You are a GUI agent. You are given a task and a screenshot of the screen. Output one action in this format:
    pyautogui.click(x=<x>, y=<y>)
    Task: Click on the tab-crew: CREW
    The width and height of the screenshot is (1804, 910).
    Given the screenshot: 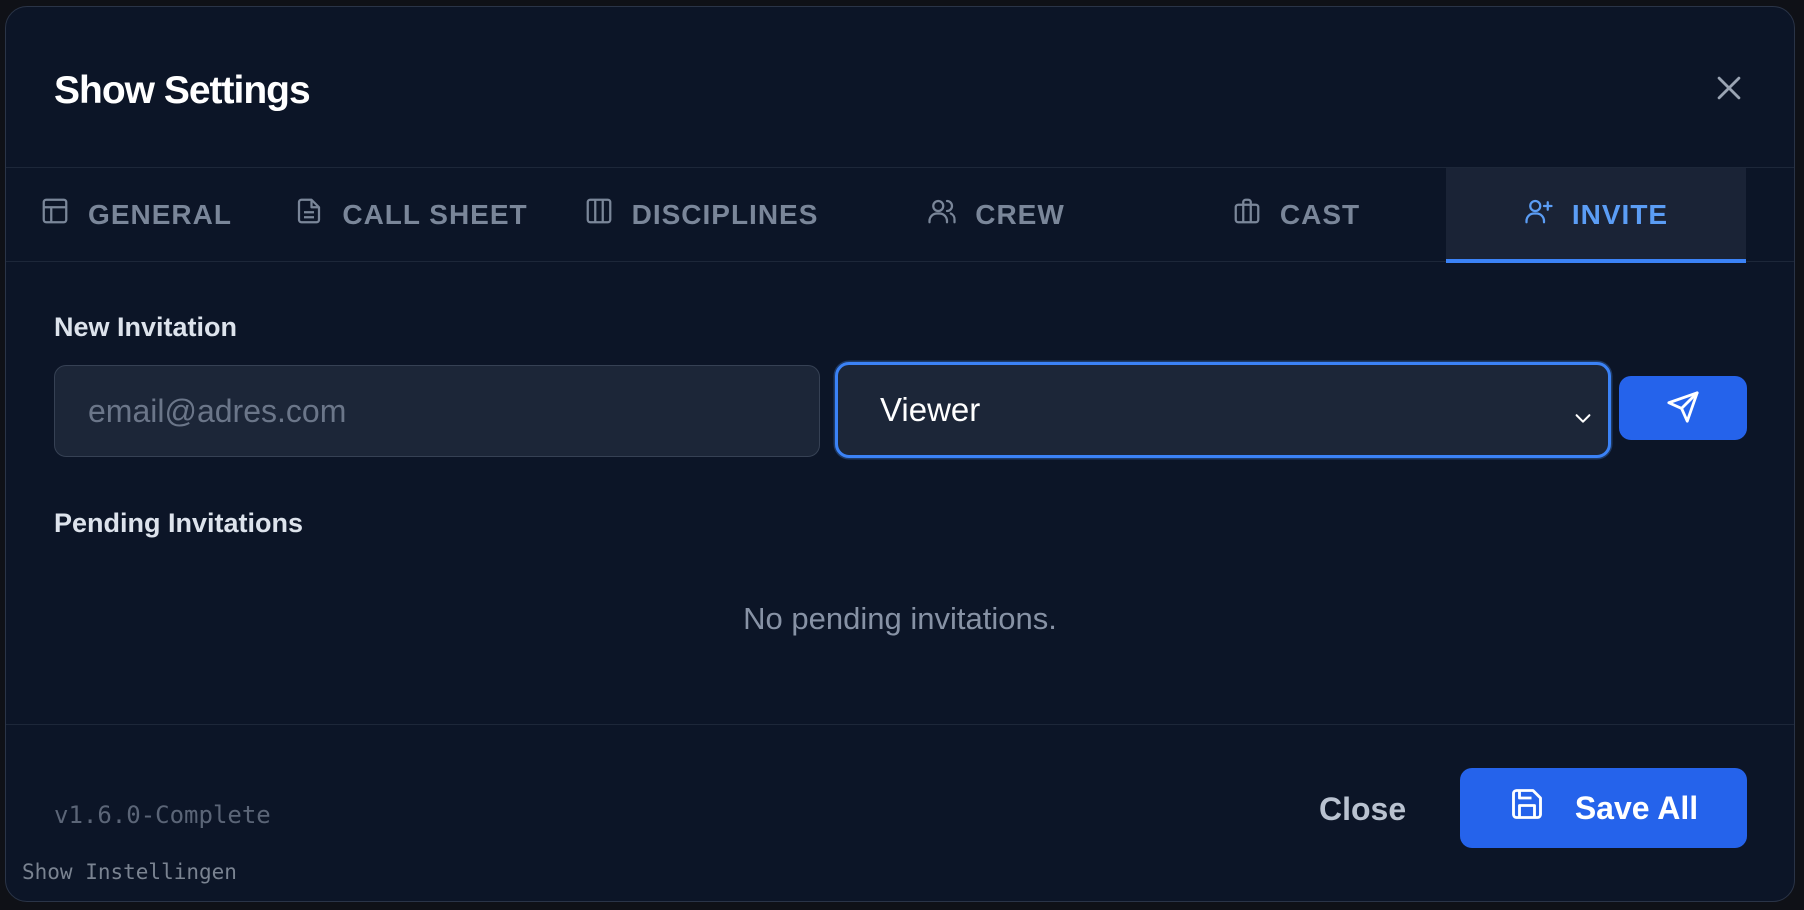 What is the action you would take?
    pyautogui.click(x=996, y=214)
    